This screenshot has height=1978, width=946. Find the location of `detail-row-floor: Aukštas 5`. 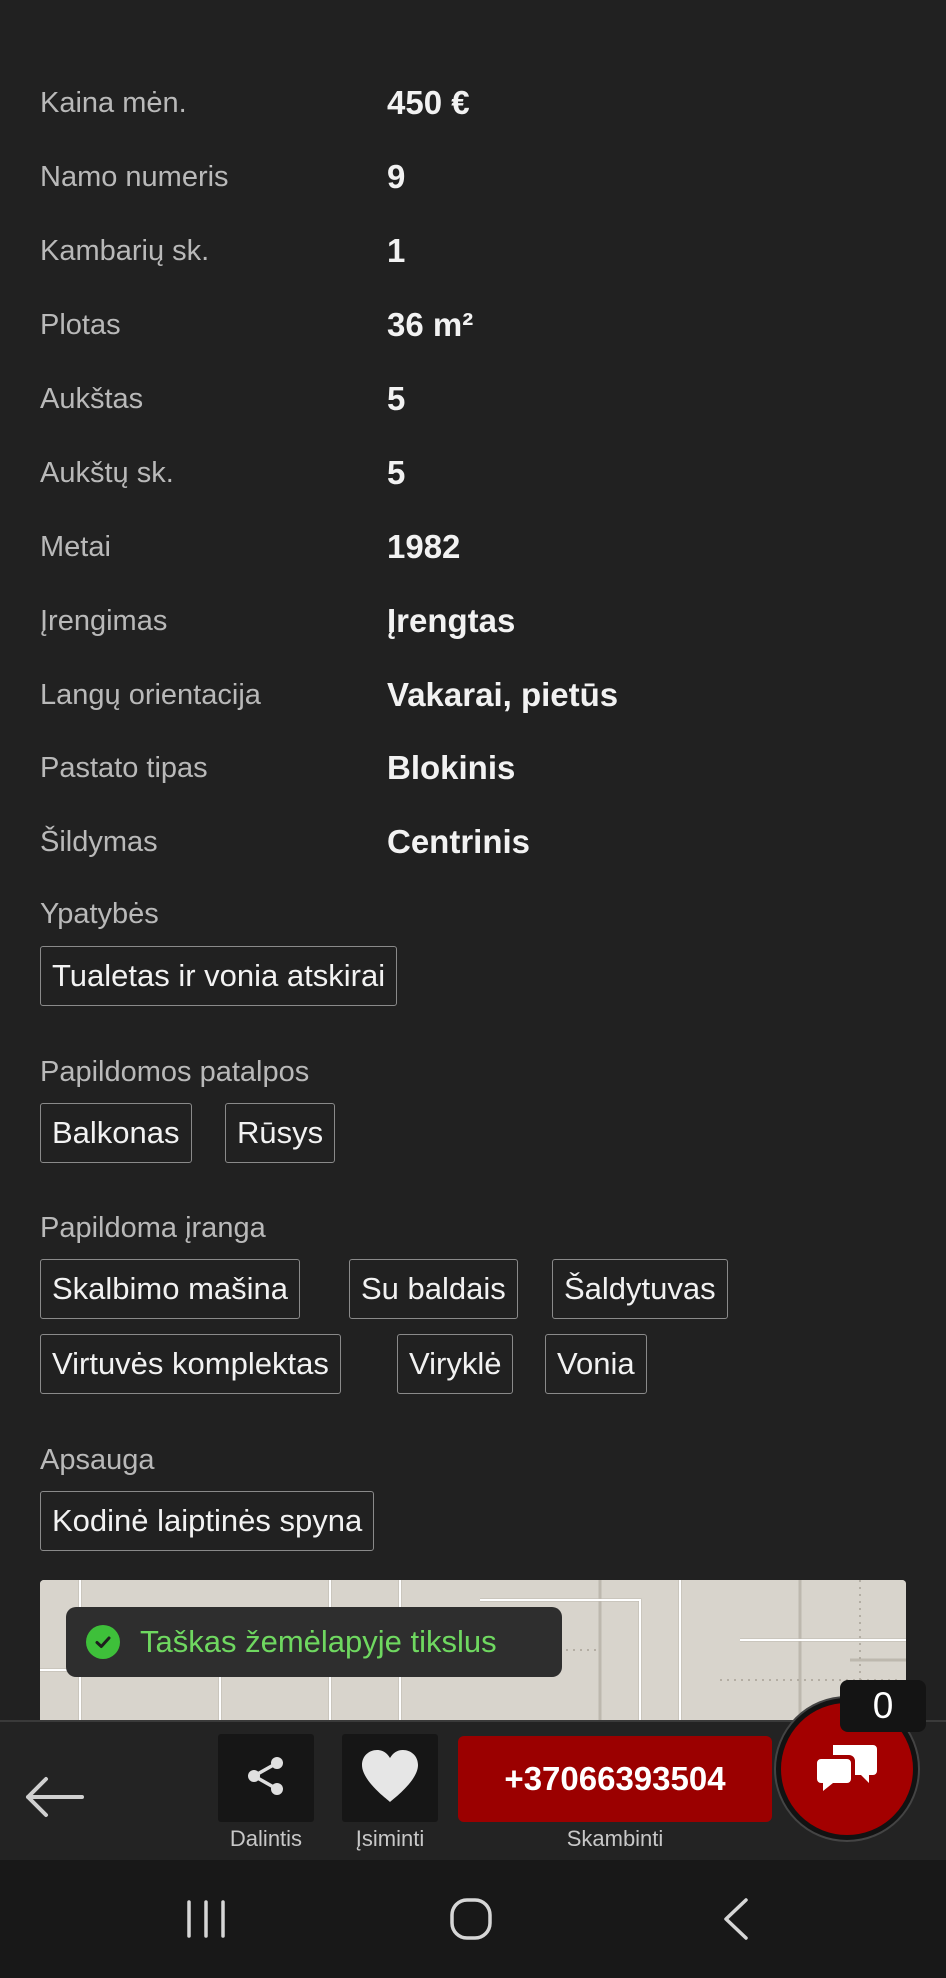

detail-row-floor: Aukštas 5 is located at coordinates (473, 399).